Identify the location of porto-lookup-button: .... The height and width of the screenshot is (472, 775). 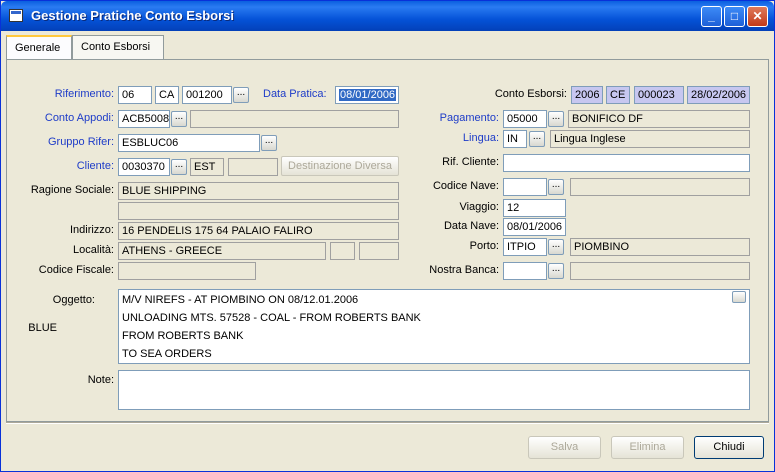
(556, 247).